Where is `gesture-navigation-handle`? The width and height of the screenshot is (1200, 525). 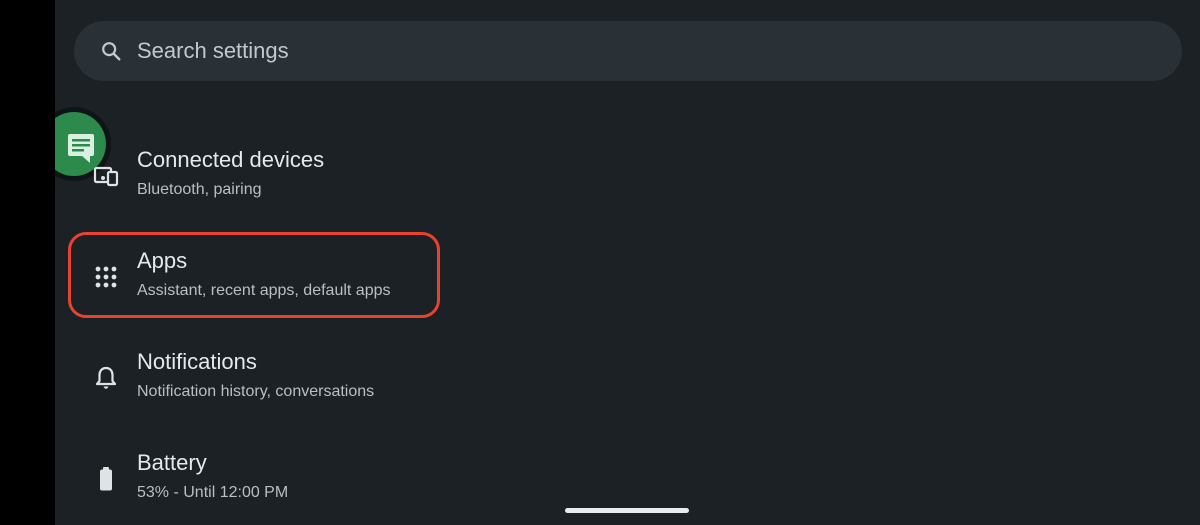
gesture-navigation-handle is located at coordinates (627, 510).